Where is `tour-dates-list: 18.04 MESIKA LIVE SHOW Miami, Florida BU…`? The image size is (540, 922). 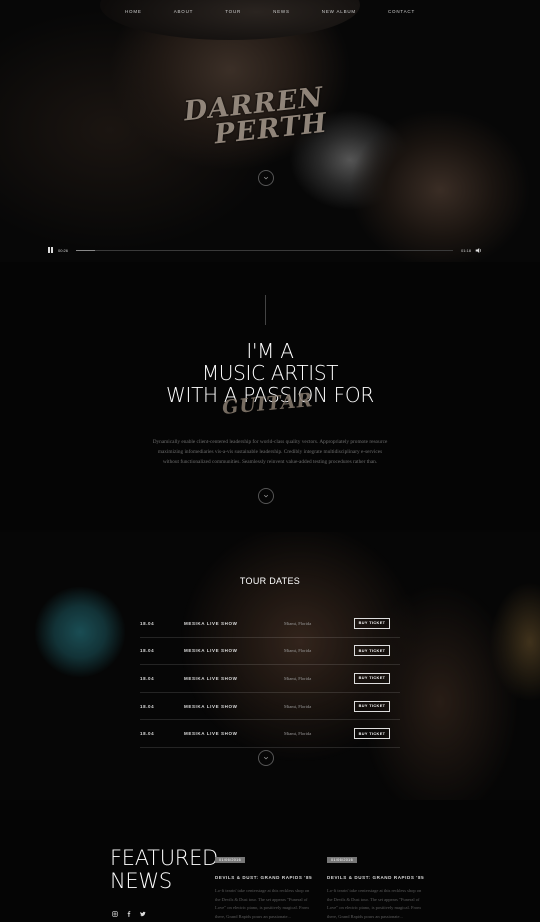
tour-dates-list: 18.04 MESIKA LIVE SHOW Miami, Florida BU… is located at coordinates (270, 679).